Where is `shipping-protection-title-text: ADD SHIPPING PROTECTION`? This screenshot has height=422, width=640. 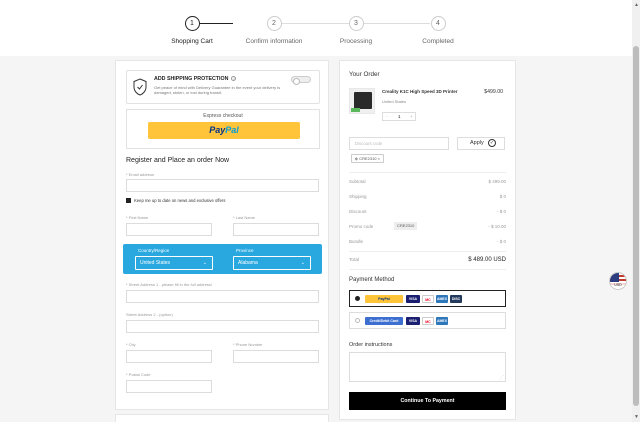
shipping-protection-title-text: ADD SHIPPING PROTECTION is located at coordinates (191, 79).